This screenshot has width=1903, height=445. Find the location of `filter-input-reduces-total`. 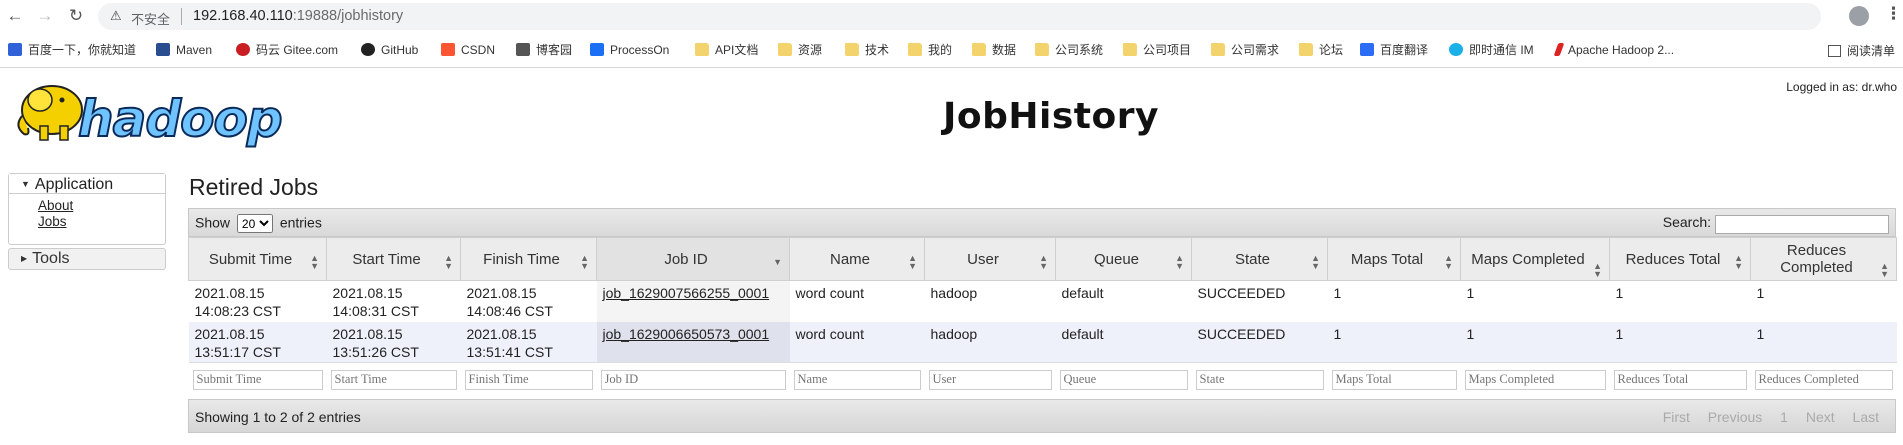

filter-input-reduces-total is located at coordinates (1680, 379).